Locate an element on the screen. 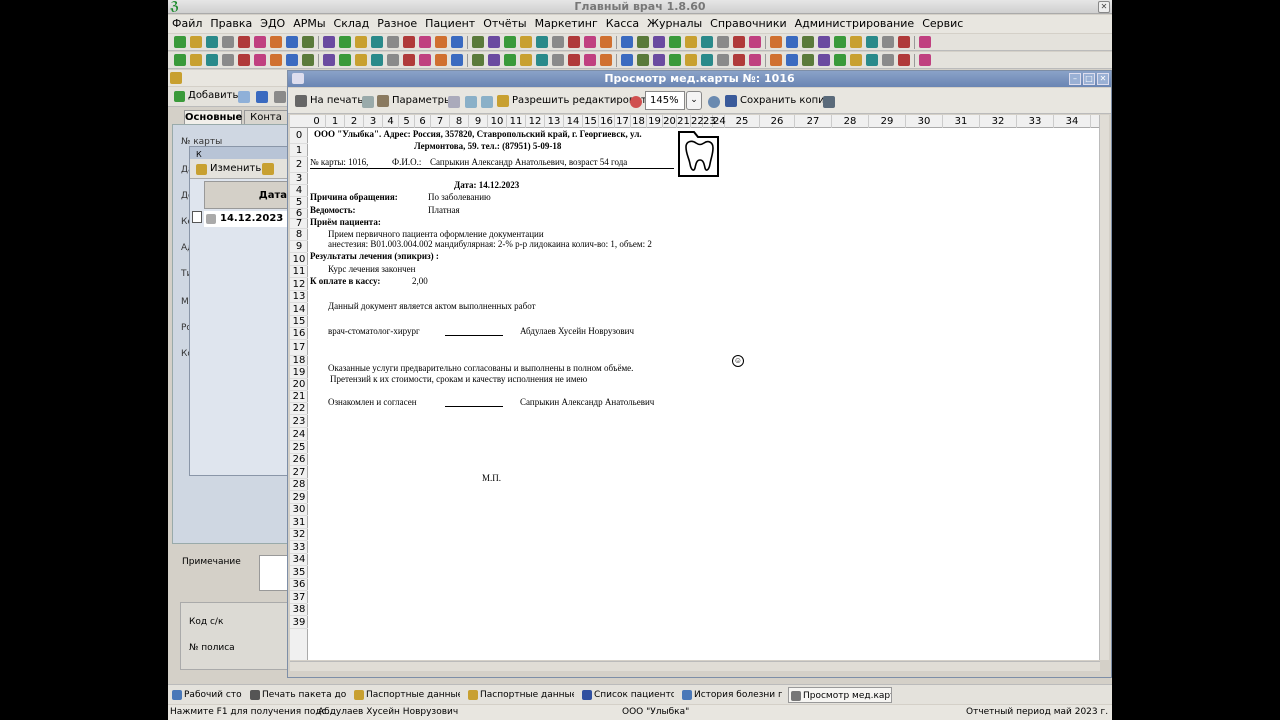  chevron-down-icon: ⌄ is located at coordinates (694, 100).